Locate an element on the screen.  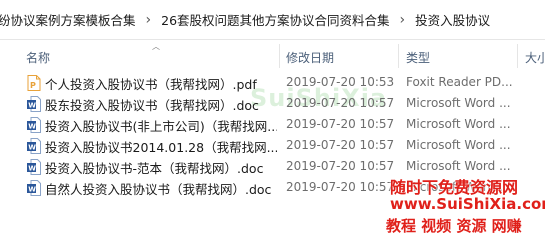
column-header-type: 类型 is located at coordinates (418, 57).